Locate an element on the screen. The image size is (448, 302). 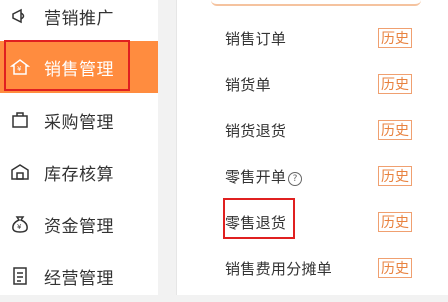
megaphone-icon is located at coordinates (20, 16).